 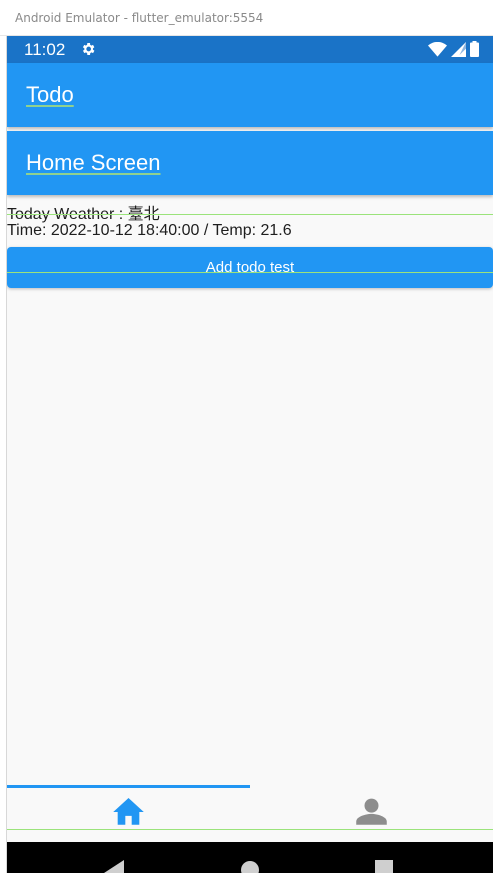 I want to click on back-icon, so click(x=114, y=866).